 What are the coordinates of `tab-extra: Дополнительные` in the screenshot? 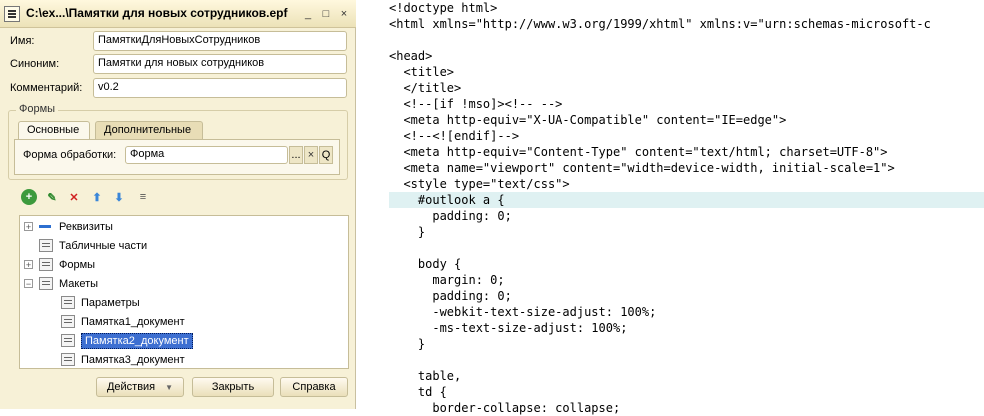 It's located at (149, 130).